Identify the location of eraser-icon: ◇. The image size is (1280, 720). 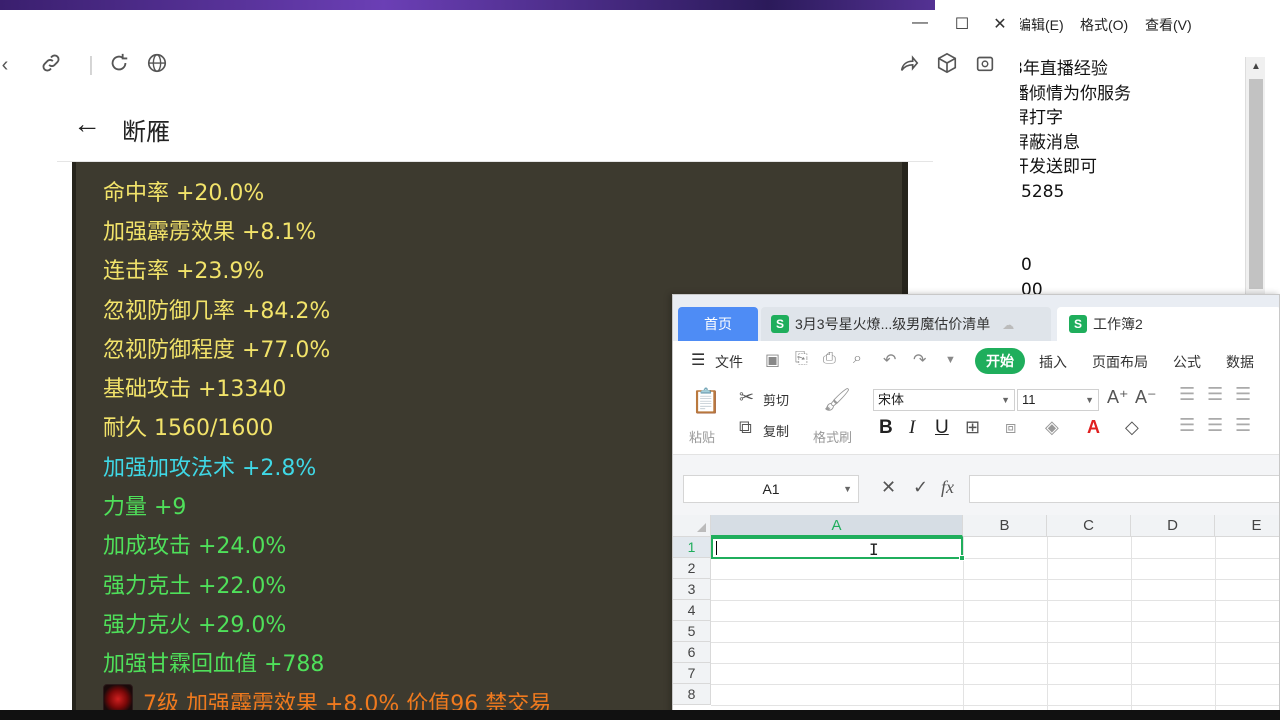
(1132, 427).